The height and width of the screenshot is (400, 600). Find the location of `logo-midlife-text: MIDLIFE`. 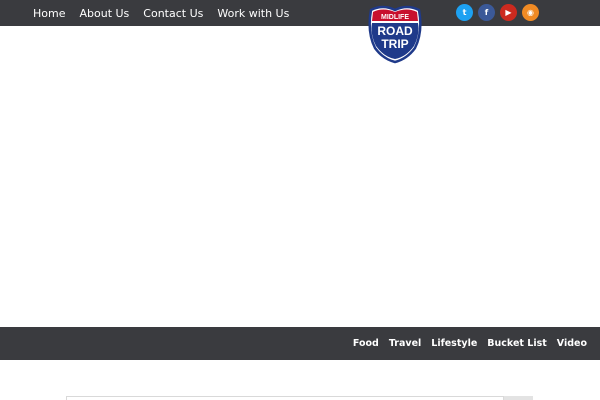

logo-midlife-text: MIDLIFE is located at coordinates (395, 17).